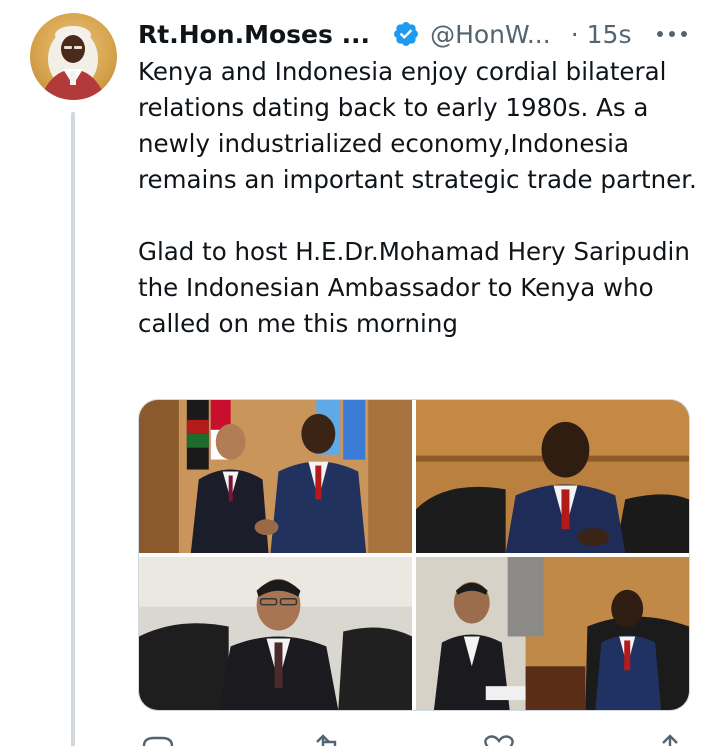  I want to click on more-options-icon, so click(672, 34).